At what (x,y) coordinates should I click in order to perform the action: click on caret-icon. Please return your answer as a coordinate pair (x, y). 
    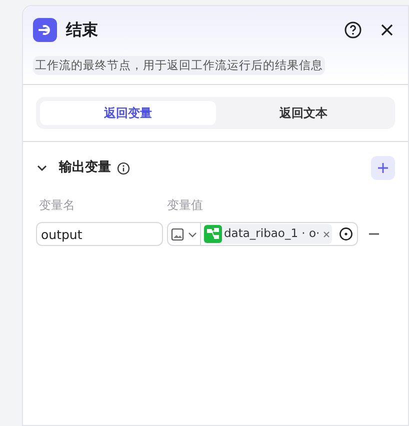
    Looking at the image, I should click on (192, 234).